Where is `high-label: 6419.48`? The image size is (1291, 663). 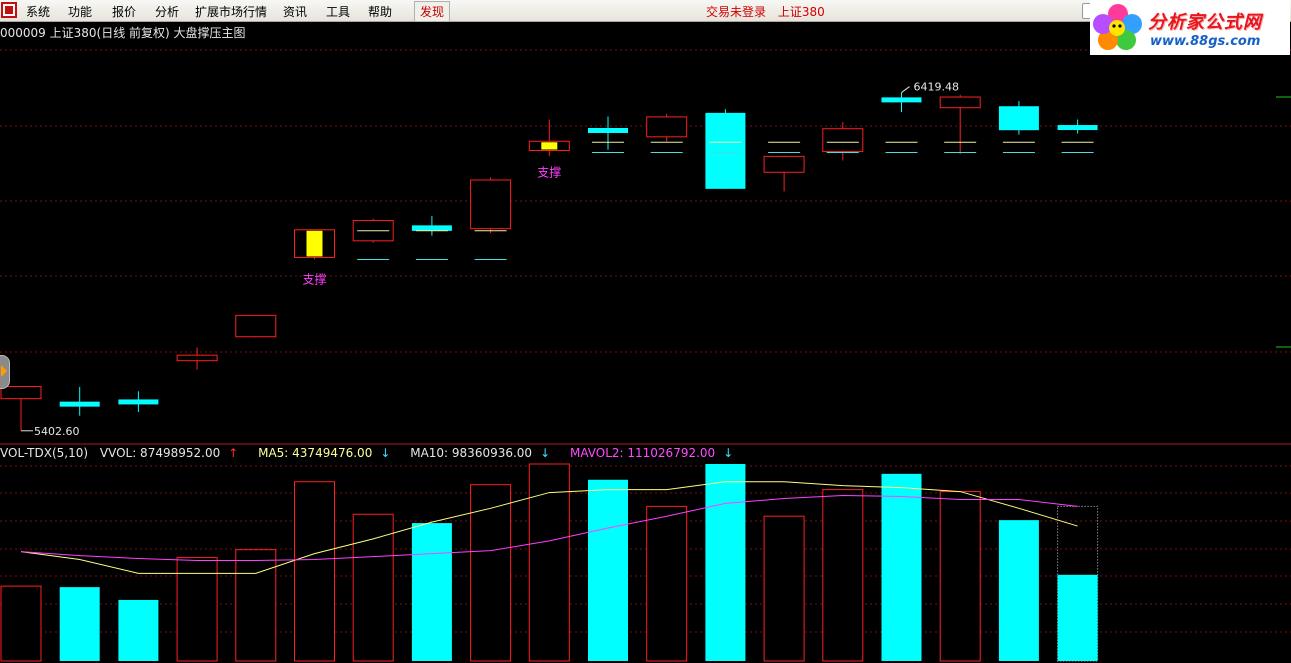
high-label: 6419.48 is located at coordinates (937, 87).